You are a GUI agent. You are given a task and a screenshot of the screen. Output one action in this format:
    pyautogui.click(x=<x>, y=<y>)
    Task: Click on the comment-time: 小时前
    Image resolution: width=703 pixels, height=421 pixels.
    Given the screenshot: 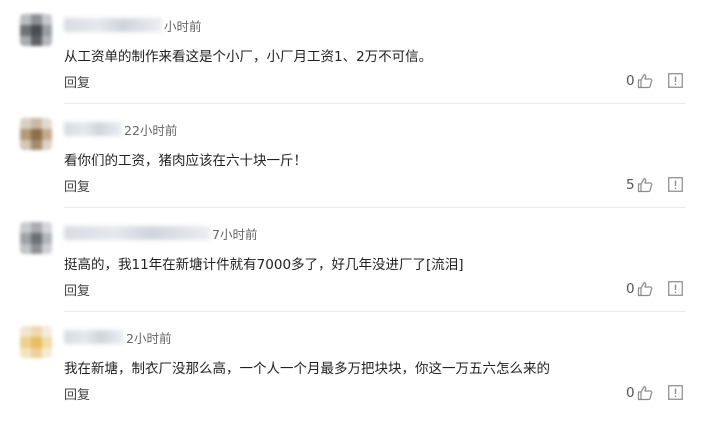 What is the action you would take?
    pyautogui.click(x=183, y=26)
    